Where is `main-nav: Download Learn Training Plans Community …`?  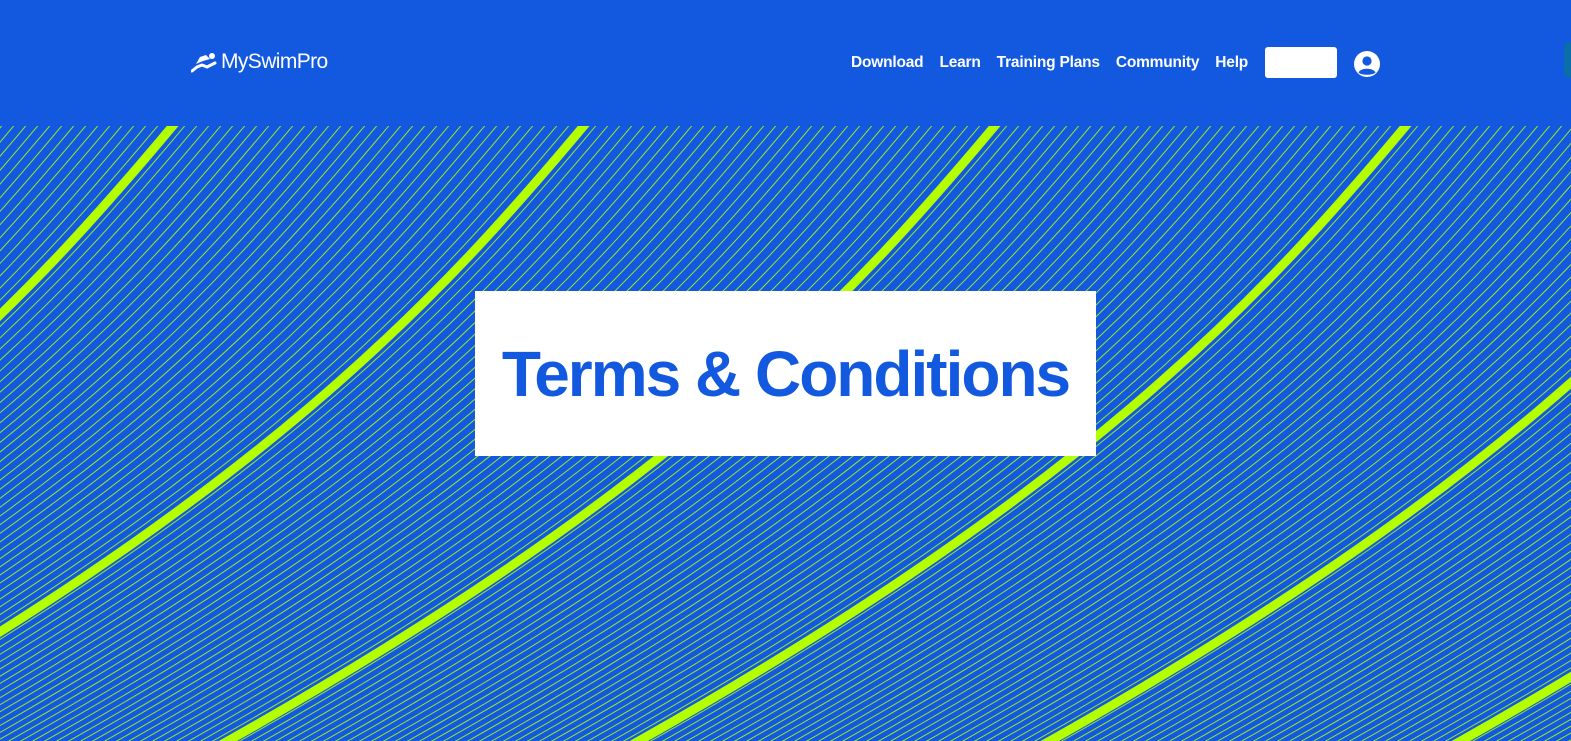 main-nav: Download Learn Training Plans Community … is located at coordinates (1102, 62).